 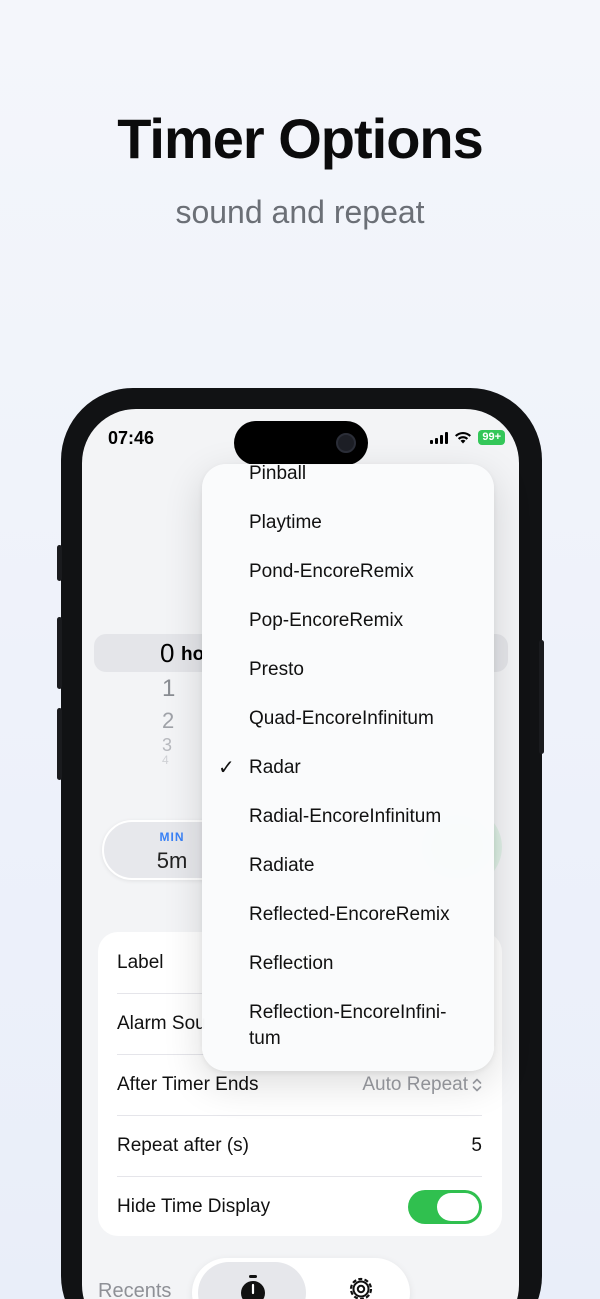 I want to click on hide-time-row: Hide Time Display, so click(x=299, y=1206).